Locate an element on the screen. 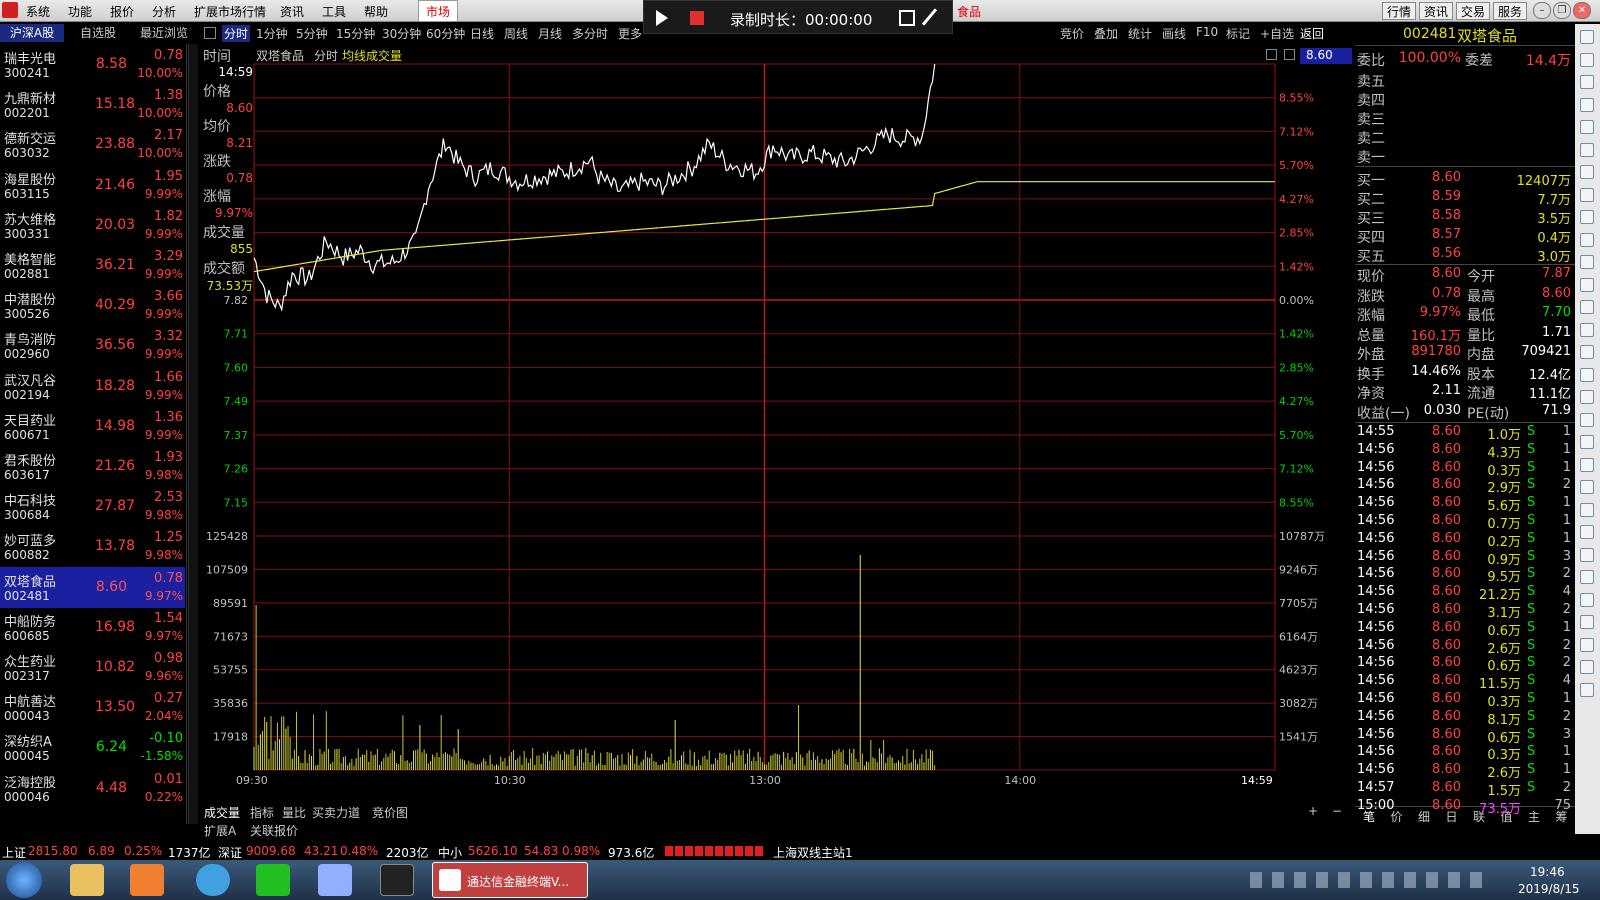  tab-30min: 30分钟 is located at coordinates (401, 33).